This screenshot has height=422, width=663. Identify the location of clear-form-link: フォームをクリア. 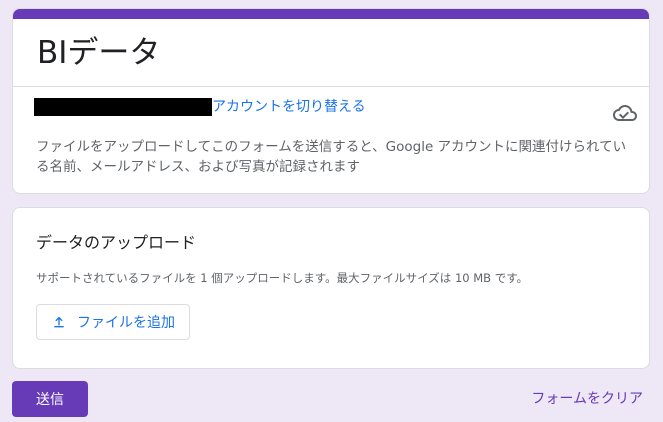
(587, 399).